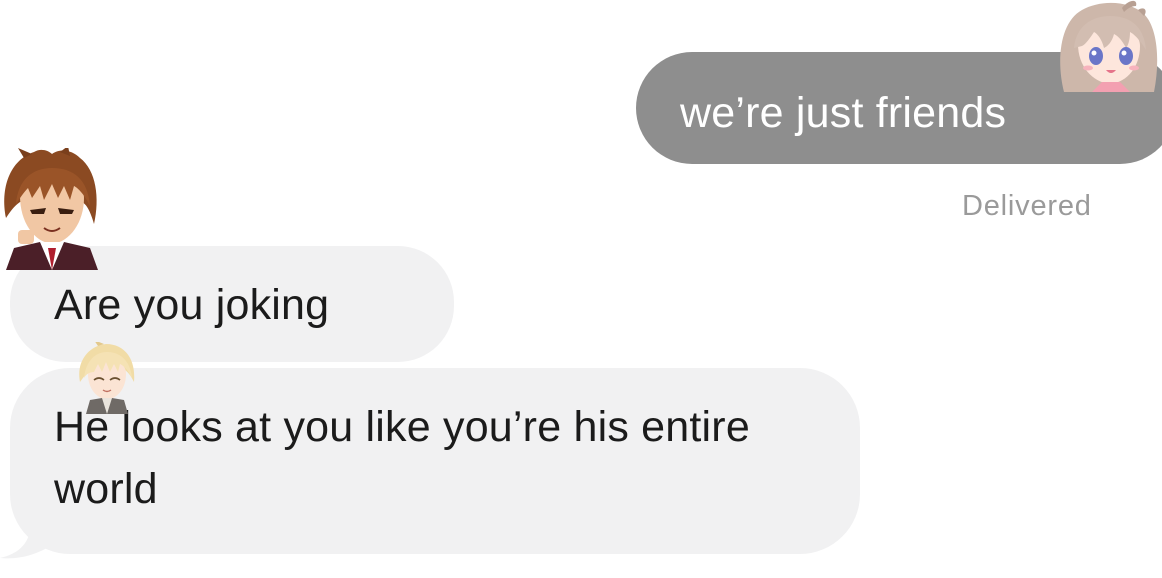 Image resolution: width=1162 pixels, height=578 pixels. Describe the element at coordinates (1109, 46) in the screenshot. I see `anime-girl-sticker-icon` at that location.